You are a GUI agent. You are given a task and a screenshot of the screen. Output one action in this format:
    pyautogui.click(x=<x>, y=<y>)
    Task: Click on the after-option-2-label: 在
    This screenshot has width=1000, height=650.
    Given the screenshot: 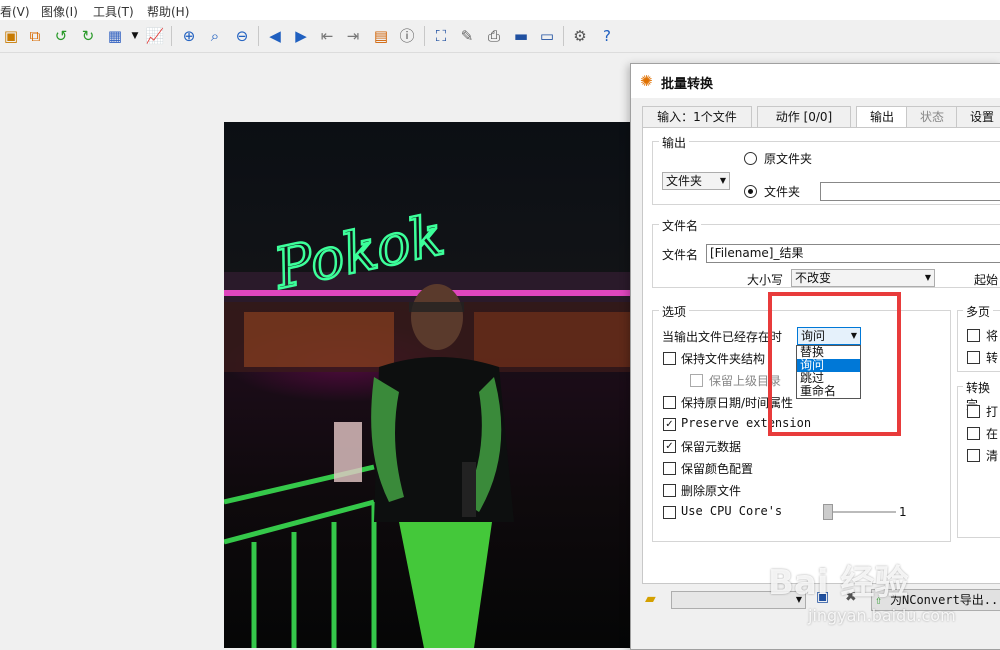 What is the action you would take?
    pyautogui.click(x=992, y=434)
    